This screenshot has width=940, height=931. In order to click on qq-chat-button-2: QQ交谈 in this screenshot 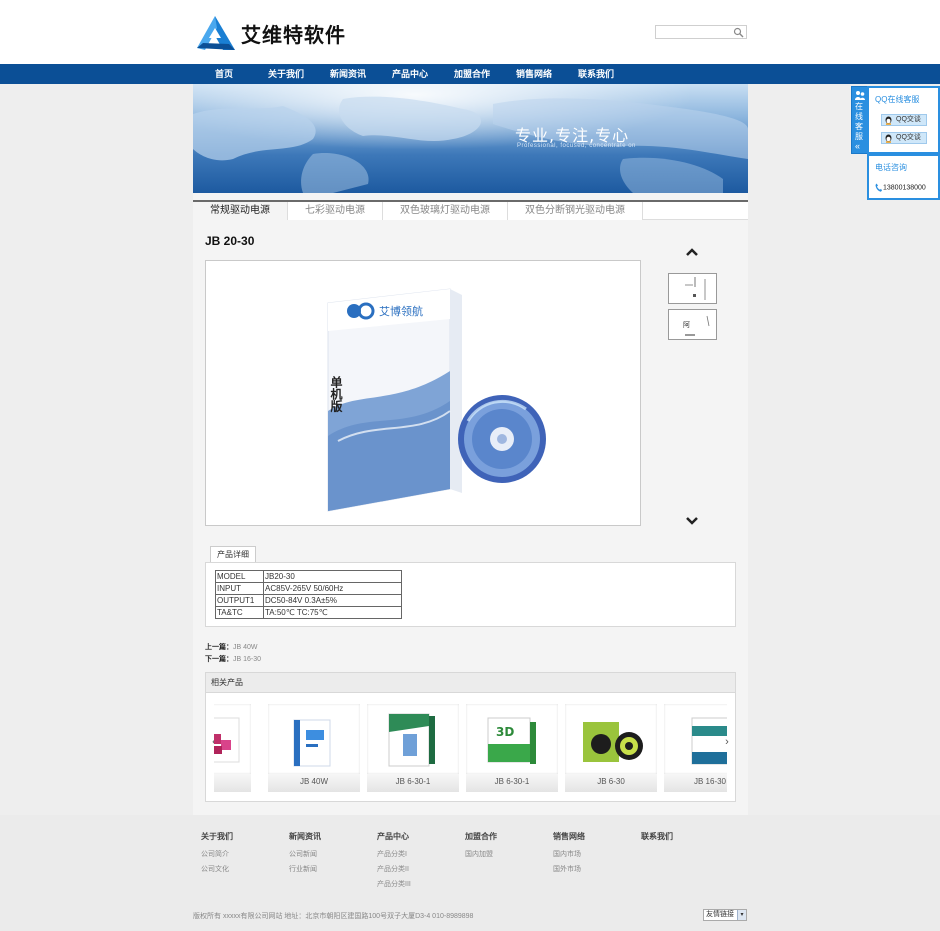, I will do `click(904, 138)`.